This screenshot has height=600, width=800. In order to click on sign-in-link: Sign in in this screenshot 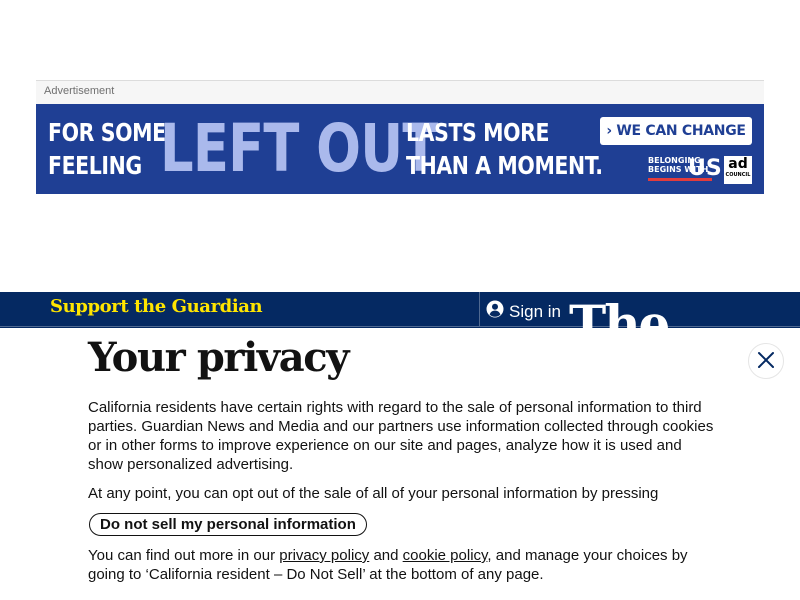, I will do `click(523, 311)`.